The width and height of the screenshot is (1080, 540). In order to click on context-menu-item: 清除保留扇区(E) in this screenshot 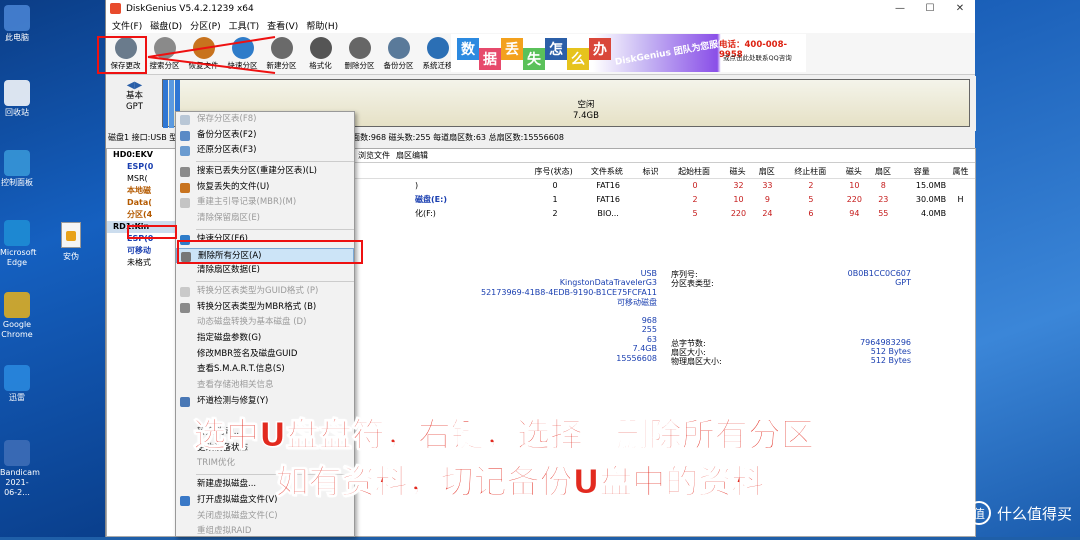, I will do `click(265, 219)`.